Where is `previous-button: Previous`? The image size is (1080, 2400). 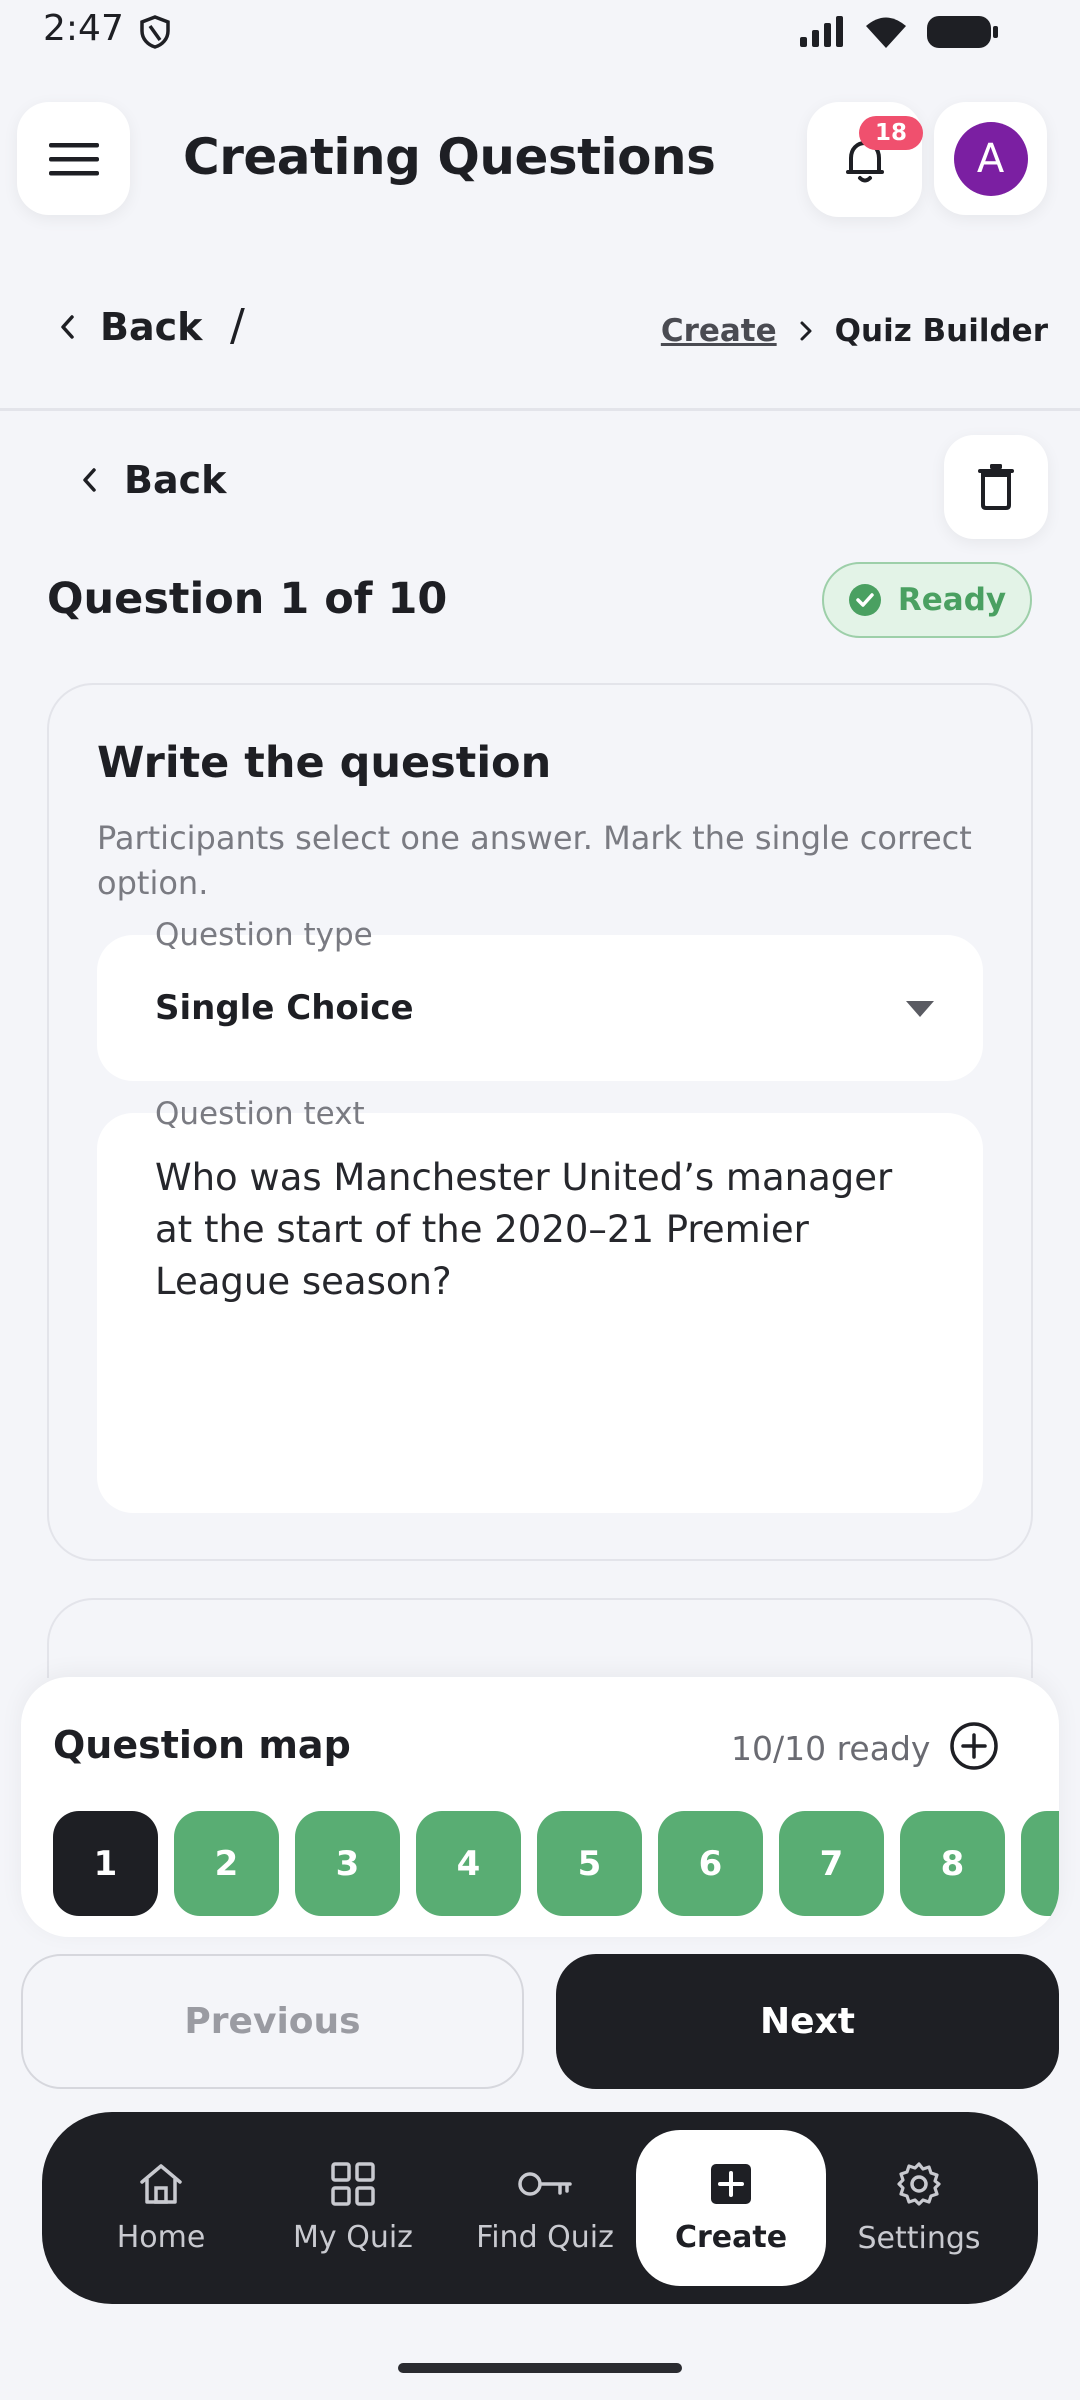
previous-button: Previous is located at coordinates (272, 2021).